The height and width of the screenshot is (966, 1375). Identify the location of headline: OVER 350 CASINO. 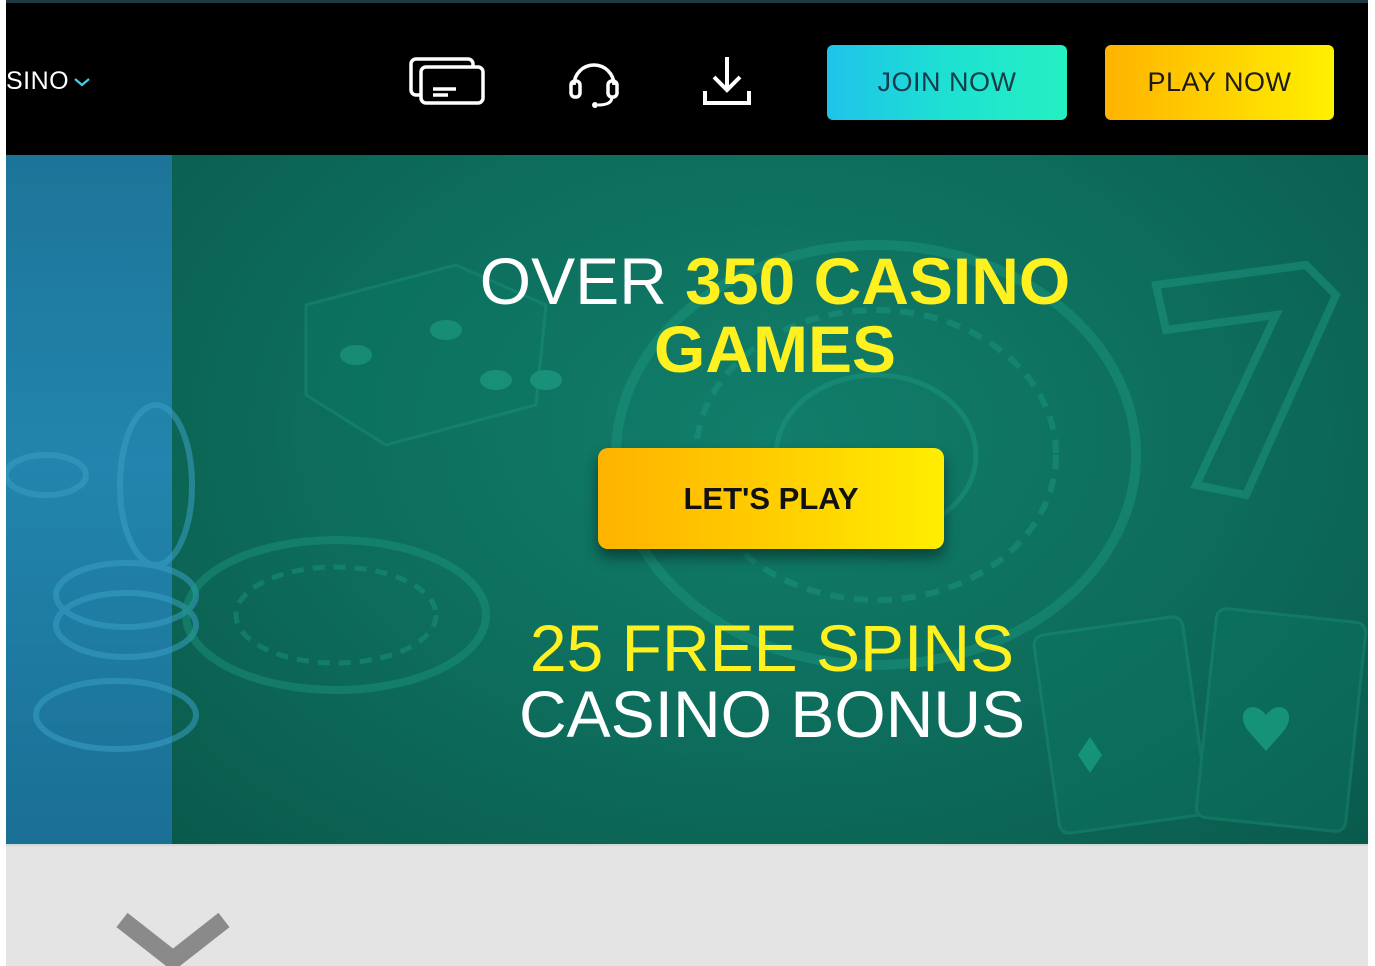
(687, 281).